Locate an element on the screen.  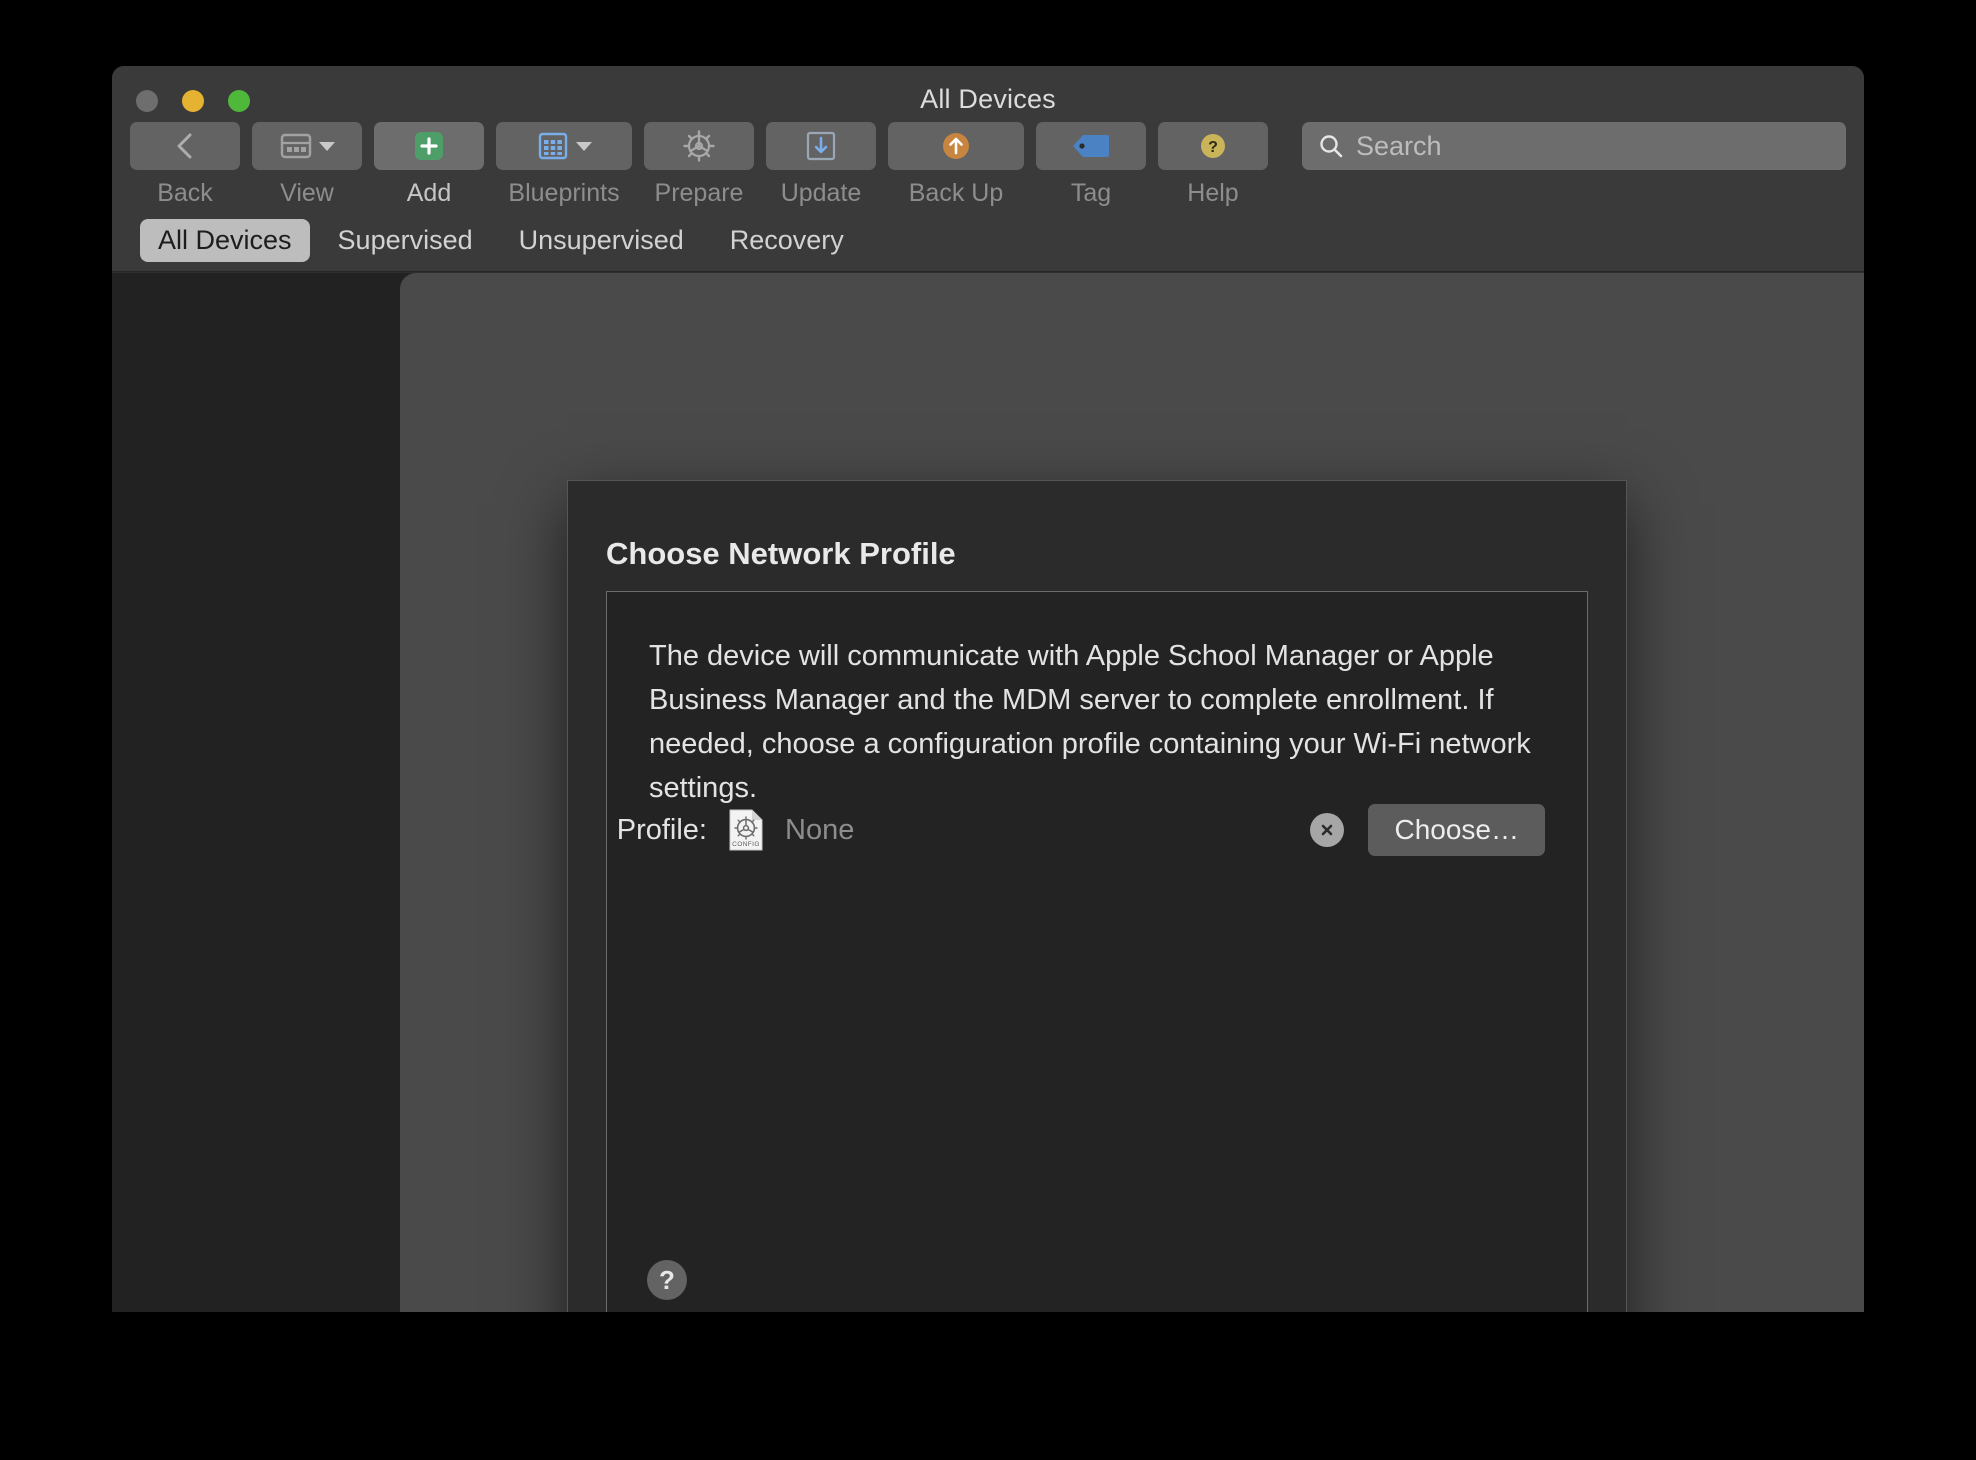
tag-button-surface is located at coordinates (1091, 146).